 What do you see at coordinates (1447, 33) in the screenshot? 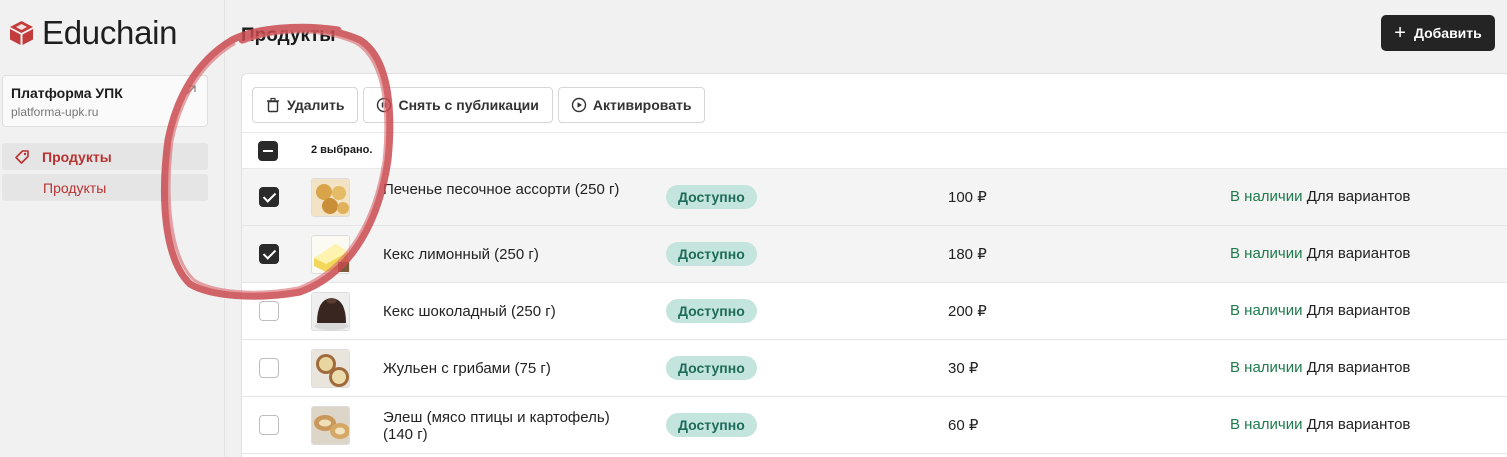
I see `add-button-label: Добавить` at bounding box center [1447, 33].